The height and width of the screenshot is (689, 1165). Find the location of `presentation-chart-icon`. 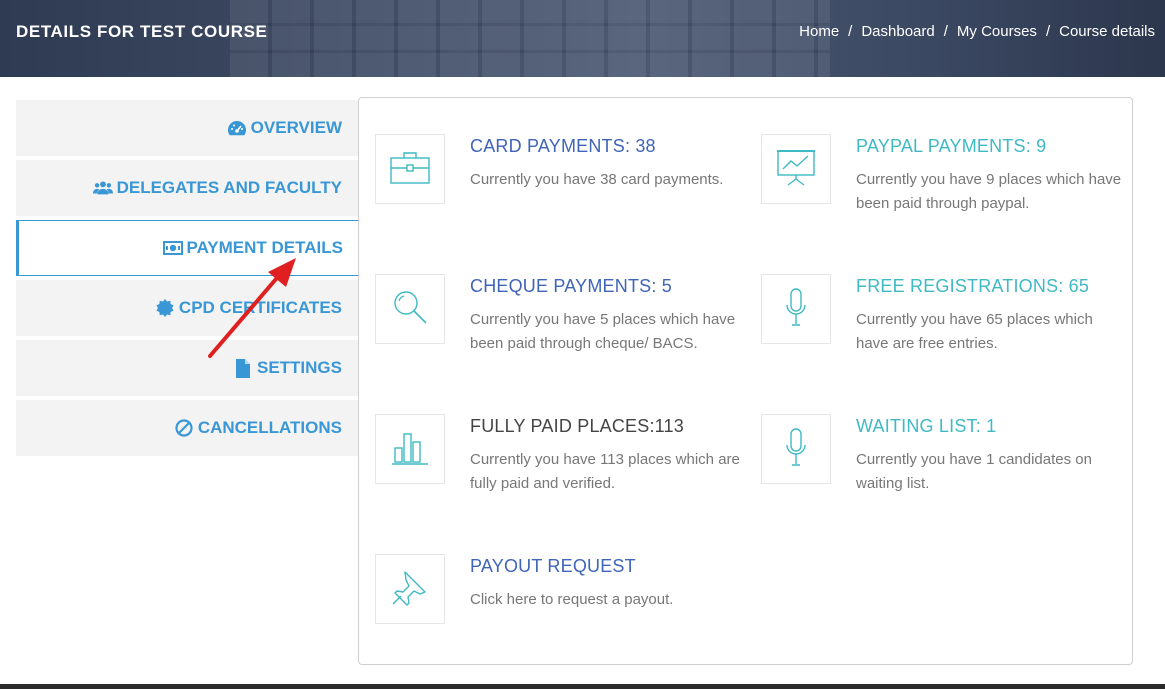

presentation-chart-icon is located at coordinates (796, 169).